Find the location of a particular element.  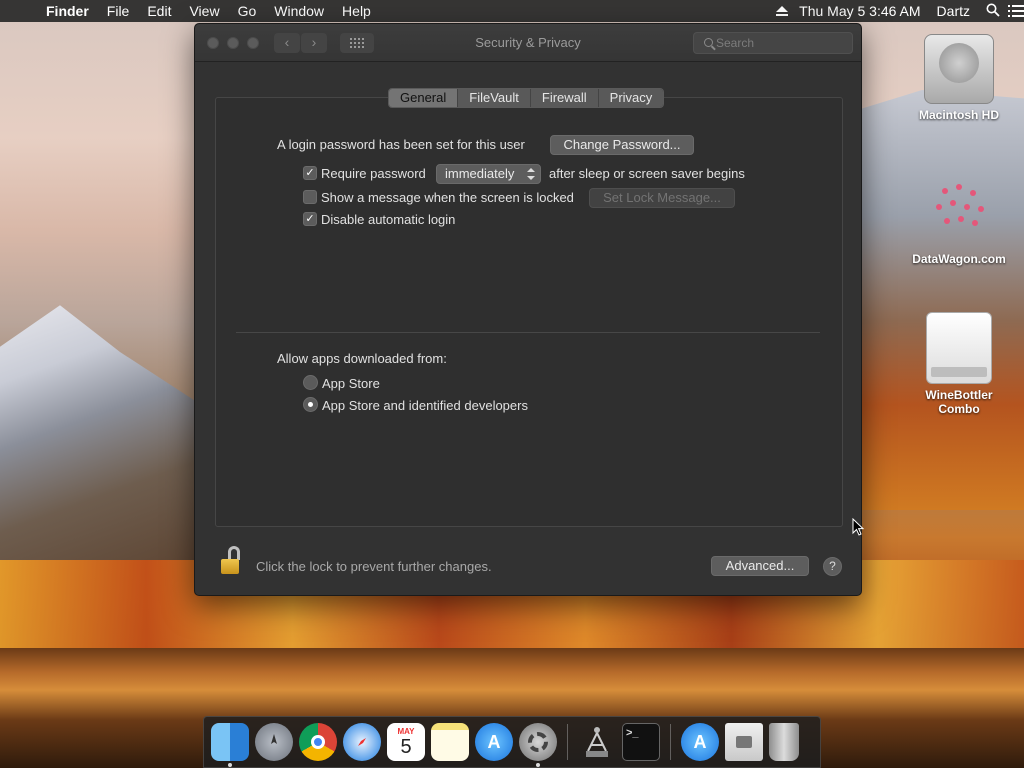

radio-app-store-identified is located at coordinates (310, 404).